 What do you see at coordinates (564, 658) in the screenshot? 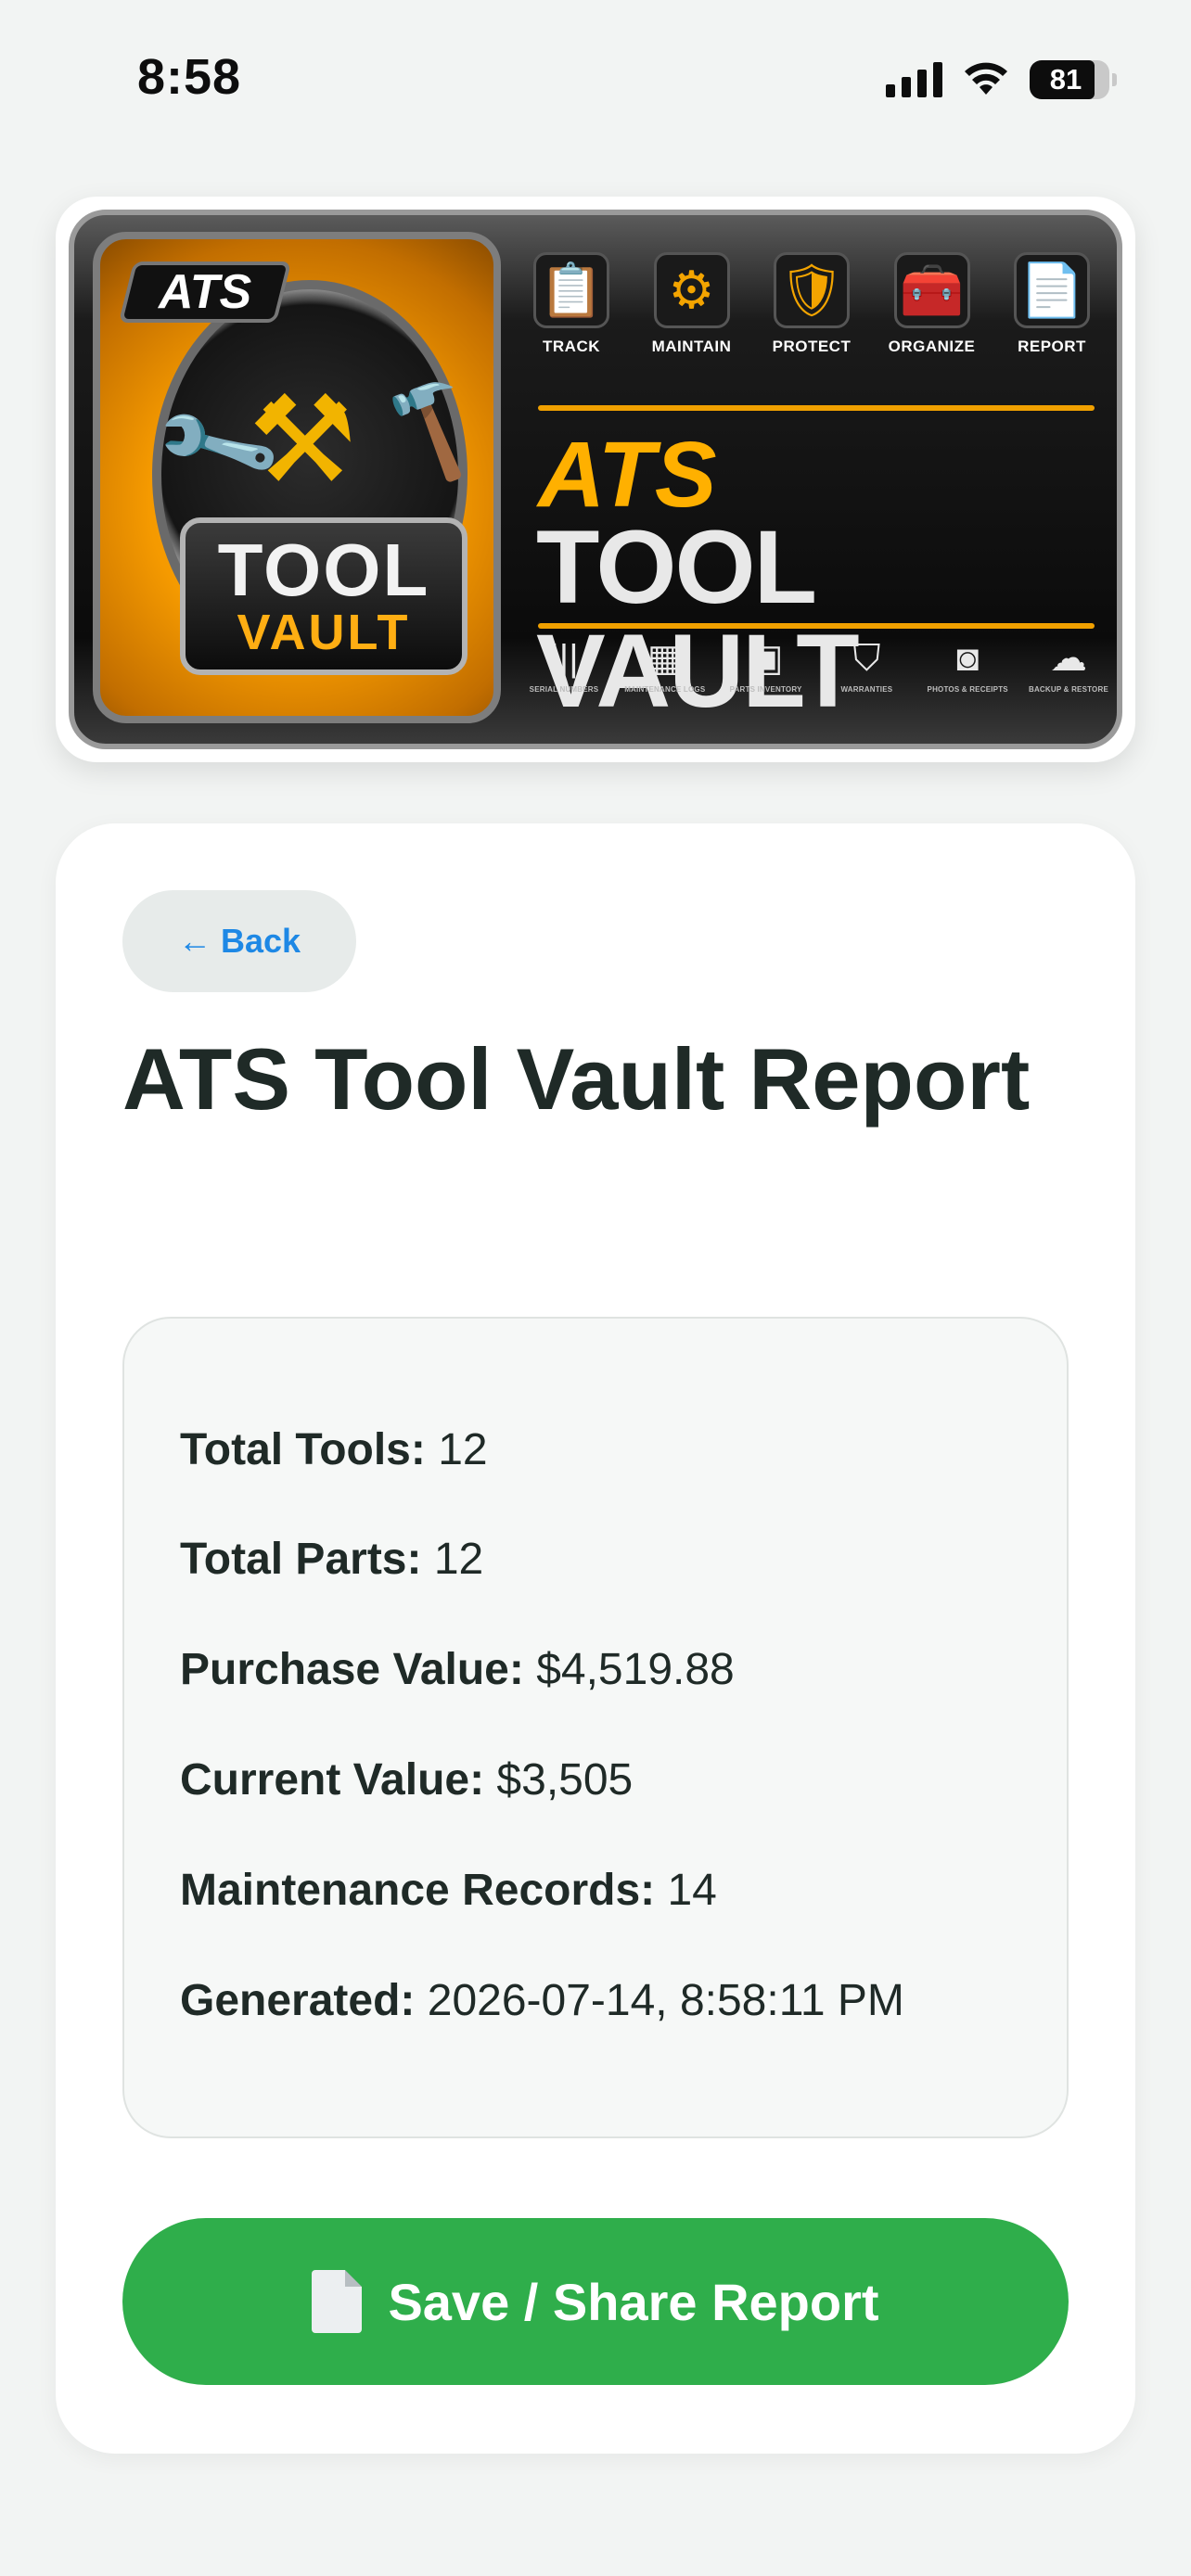
I see `barcode-icon: |||` at bounding box center [564, 658].